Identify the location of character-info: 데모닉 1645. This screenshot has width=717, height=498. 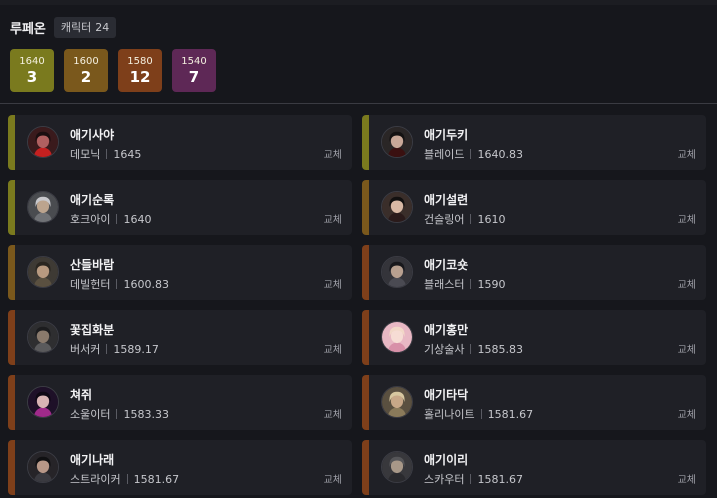
(105, 154).